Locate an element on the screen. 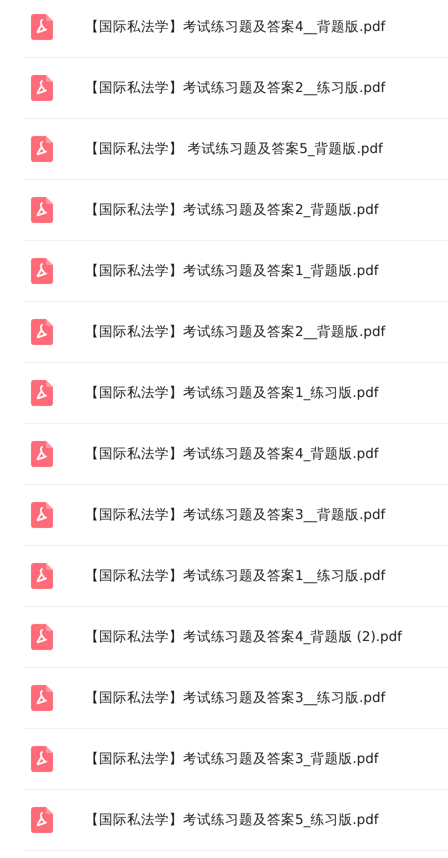 The image size is (448, 858). file-name: 【国际私法学】考试练习题及答案4_背题版.pdf is located at coordinates (232, 454).